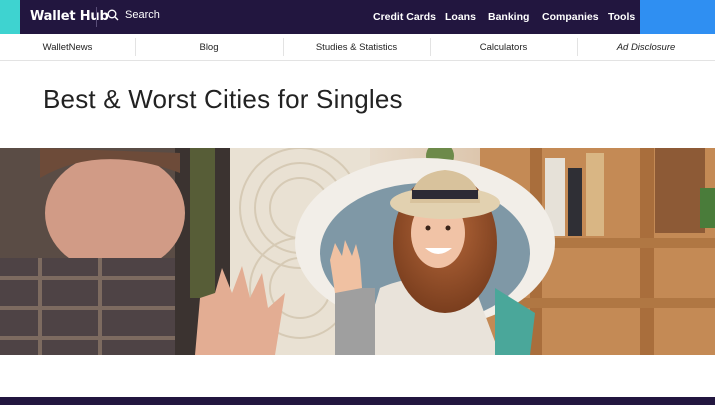 The width and height of the screenshot is (715, 405). Describe the element at coordinates (209, 47) in the screenshot. I see `subnav-blog: Blog` at that location.